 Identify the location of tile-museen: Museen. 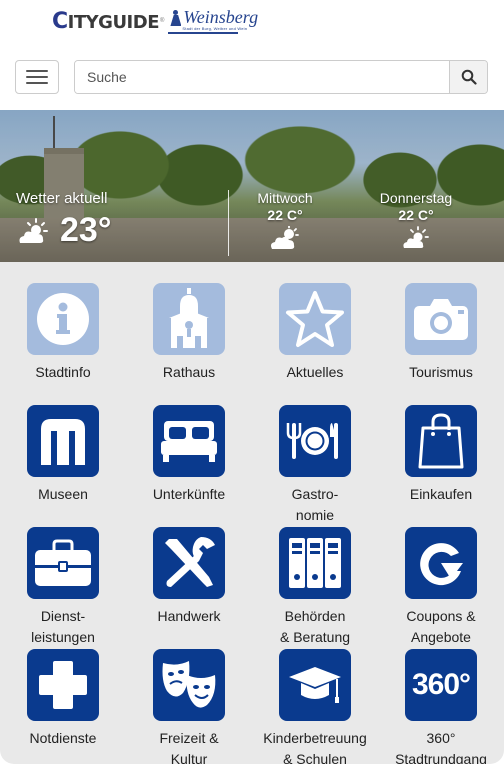
(63, 455).